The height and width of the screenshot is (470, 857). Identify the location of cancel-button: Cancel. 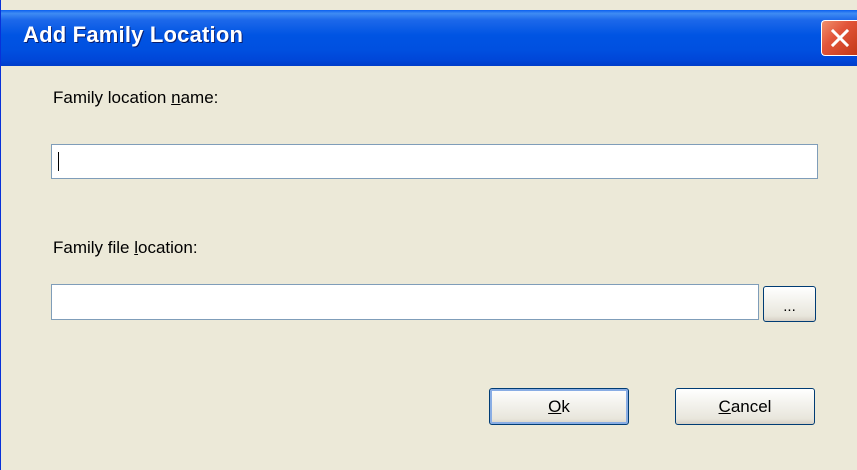
(745, 406).